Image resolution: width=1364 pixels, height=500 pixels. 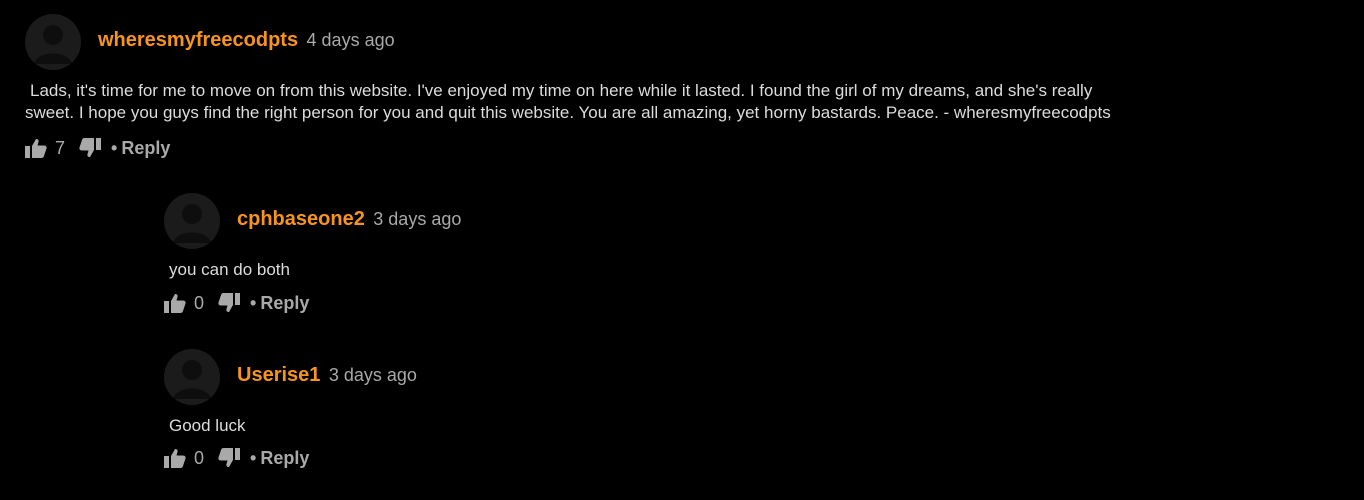 What do you see at coordinates (350, 40) in the screenshot?
I see `timestamp: 4 days ago` at bounding box center [350, 40].